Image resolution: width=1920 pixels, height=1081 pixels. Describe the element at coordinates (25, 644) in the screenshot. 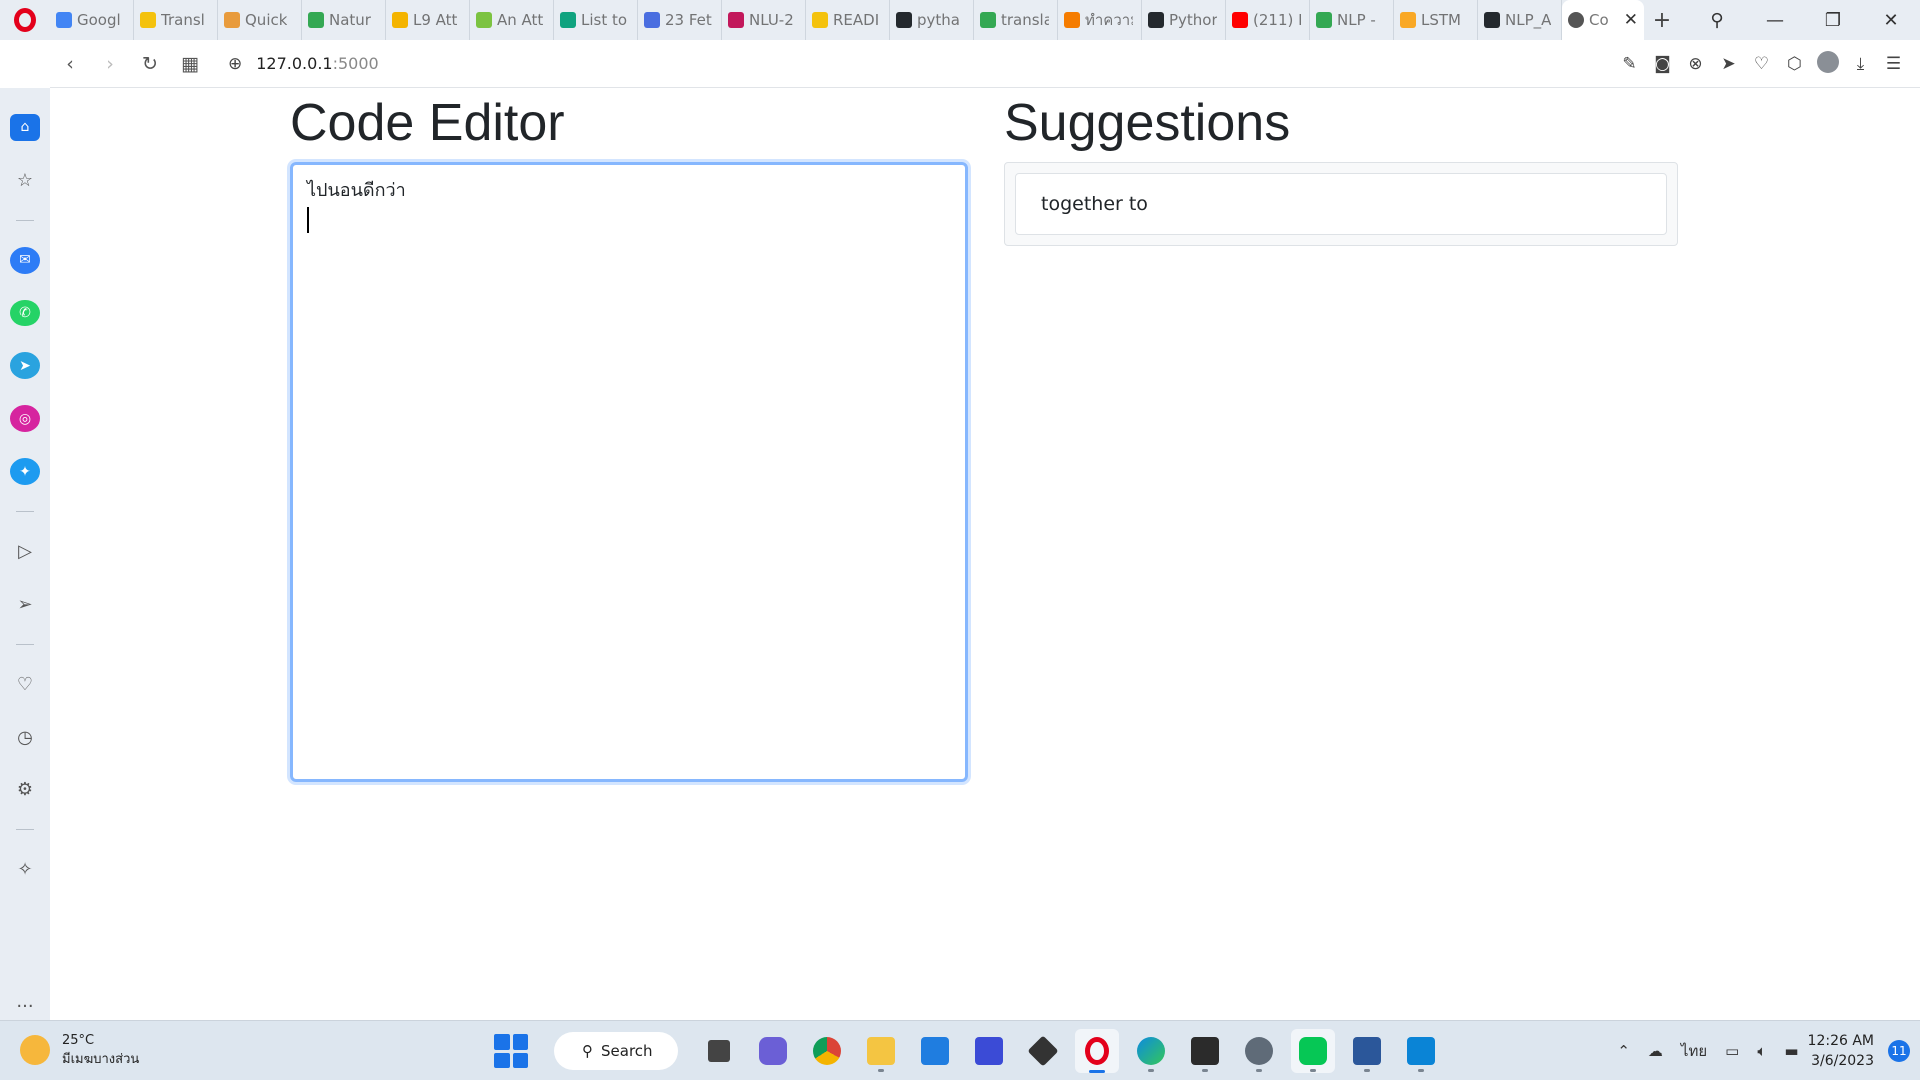

I see `sidebar-divider` at that location.